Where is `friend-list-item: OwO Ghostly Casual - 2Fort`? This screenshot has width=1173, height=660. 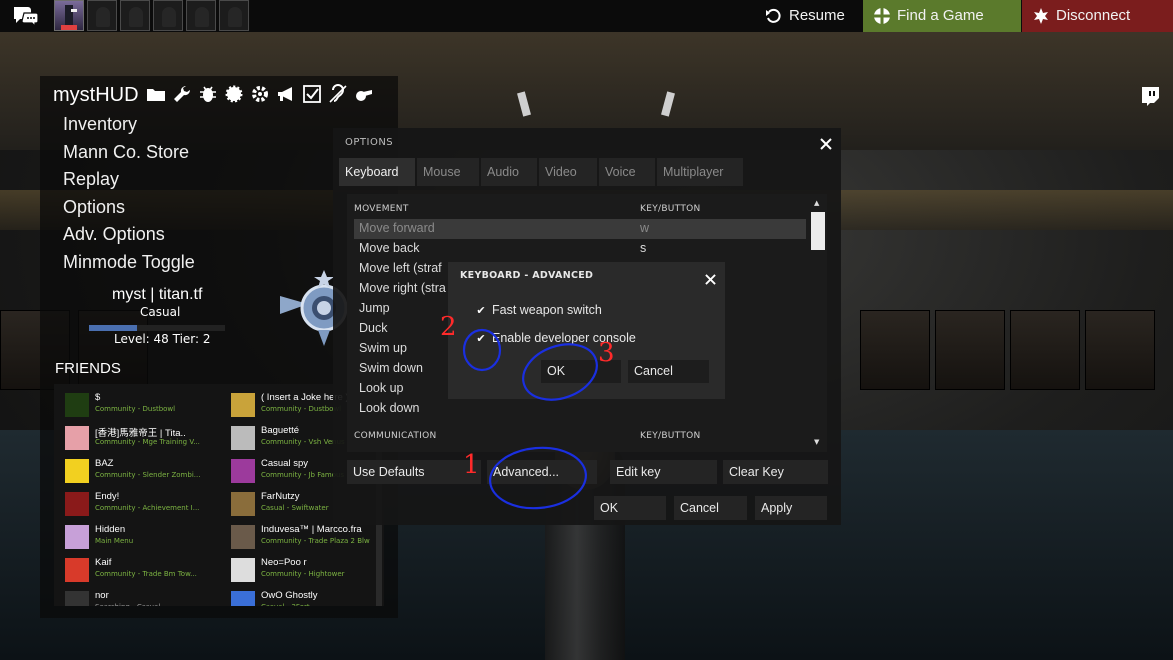
friend-list-item: OwO Ghostly Casual - 2Fort is located at coordinates (307, 597).